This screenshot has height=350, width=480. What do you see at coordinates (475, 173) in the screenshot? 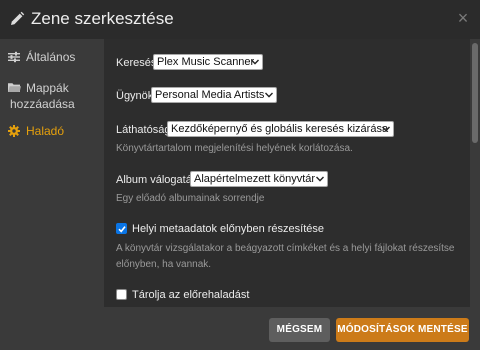
I see `settings-scrollbar` at bounding box center [475, 173].